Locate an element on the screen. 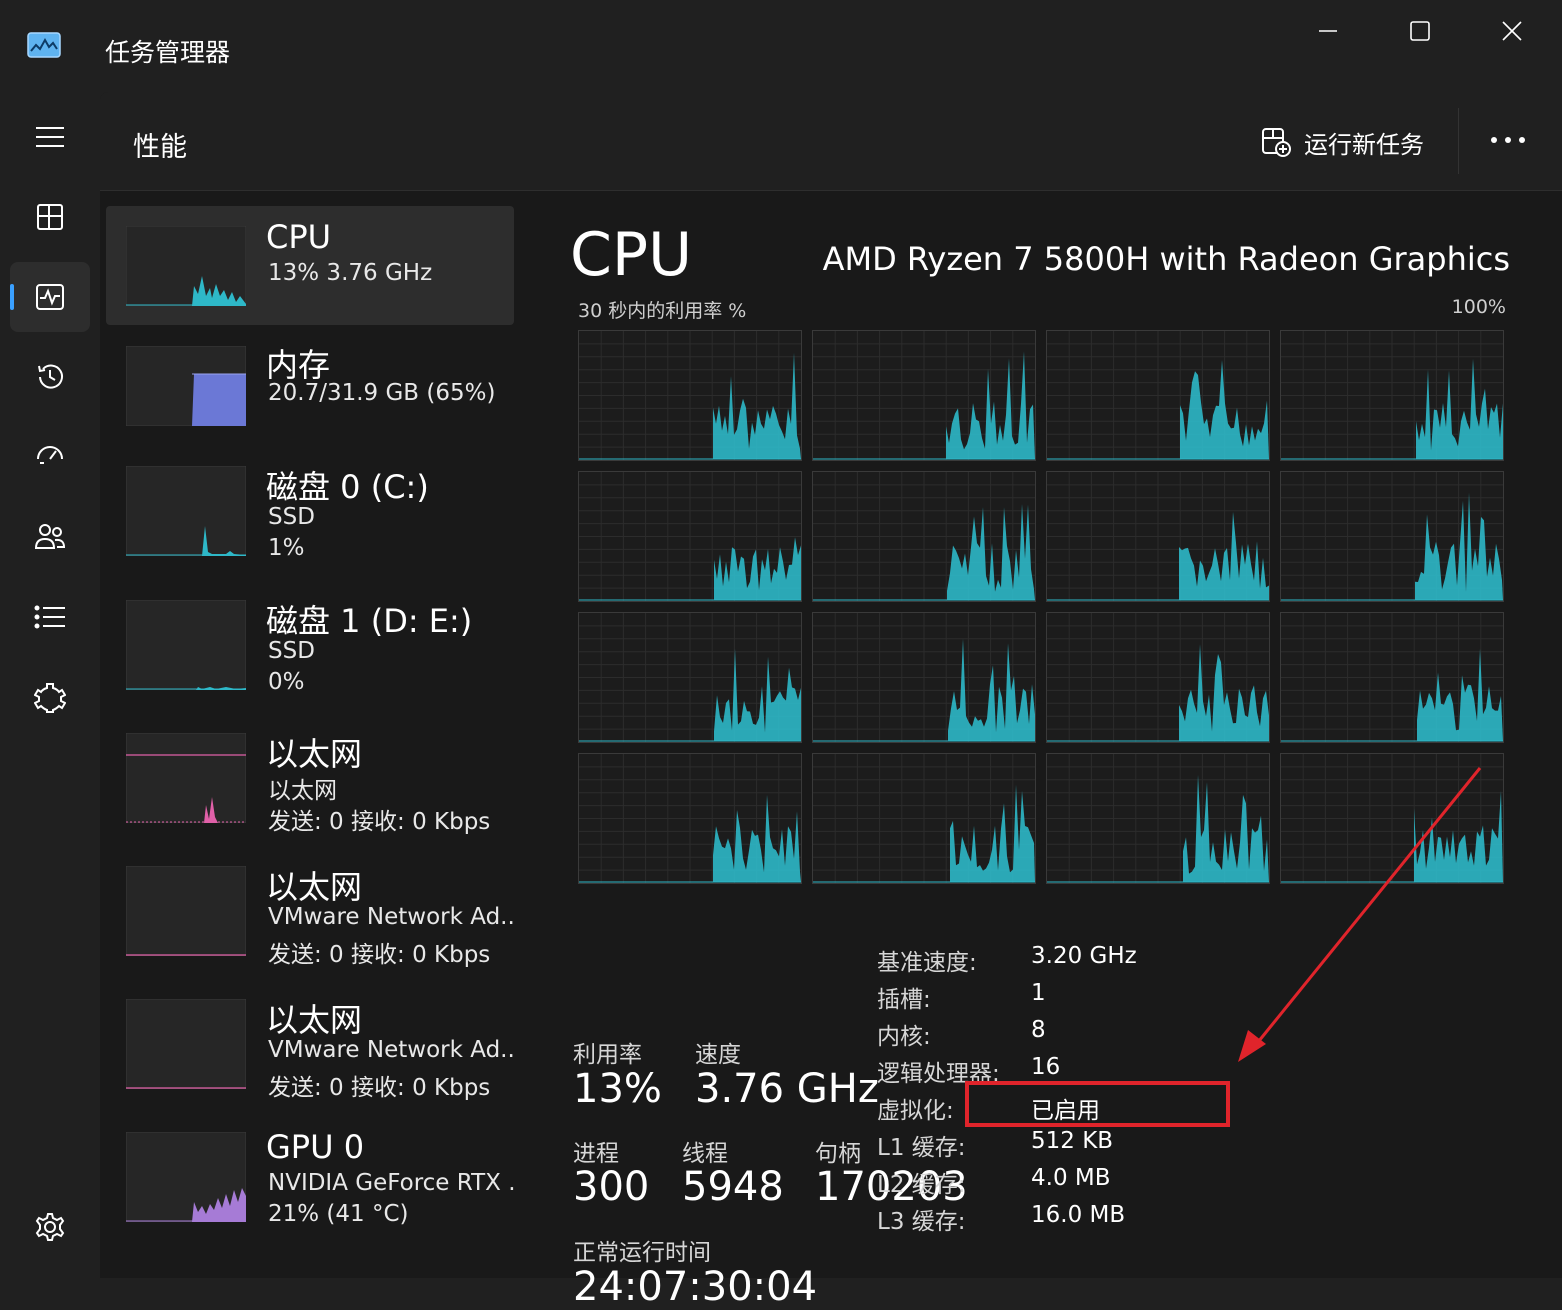 The height and width of the screenshot is (1310, 1562). minimize-button is located at coordinates (1328, 31).